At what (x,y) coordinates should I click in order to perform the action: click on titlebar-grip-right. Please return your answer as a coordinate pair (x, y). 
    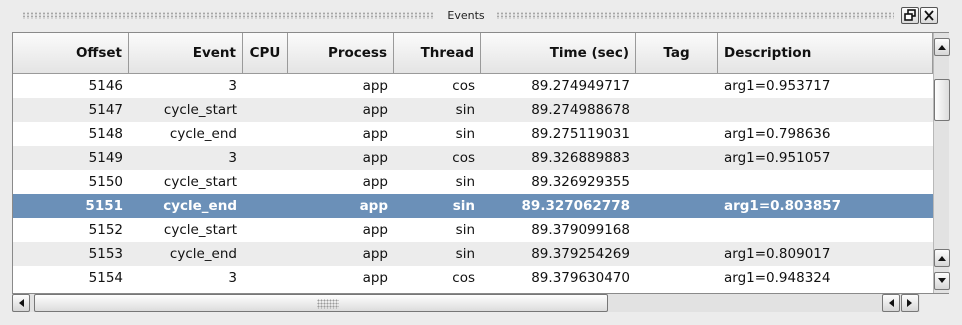
    Looking at the image, I should click on (695, 15).